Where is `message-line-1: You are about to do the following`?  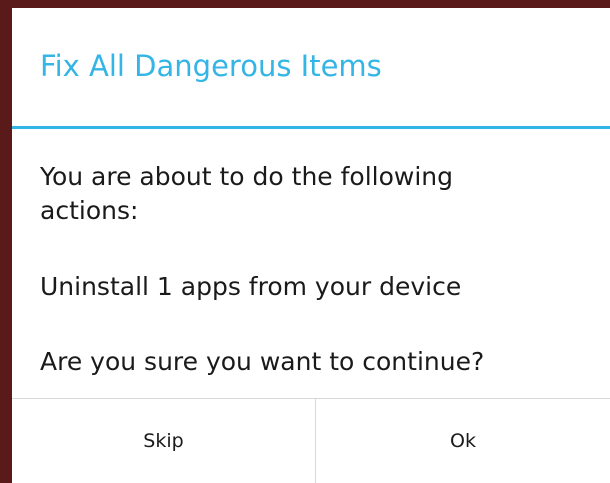 message-line-1: You are about to do the following is located at coordinates (247, 176).